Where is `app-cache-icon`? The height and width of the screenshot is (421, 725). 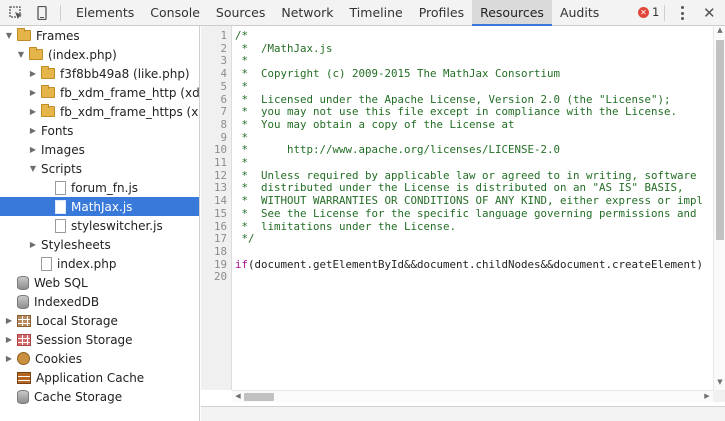
app-cache-icon is located at coordinates (24, 377).